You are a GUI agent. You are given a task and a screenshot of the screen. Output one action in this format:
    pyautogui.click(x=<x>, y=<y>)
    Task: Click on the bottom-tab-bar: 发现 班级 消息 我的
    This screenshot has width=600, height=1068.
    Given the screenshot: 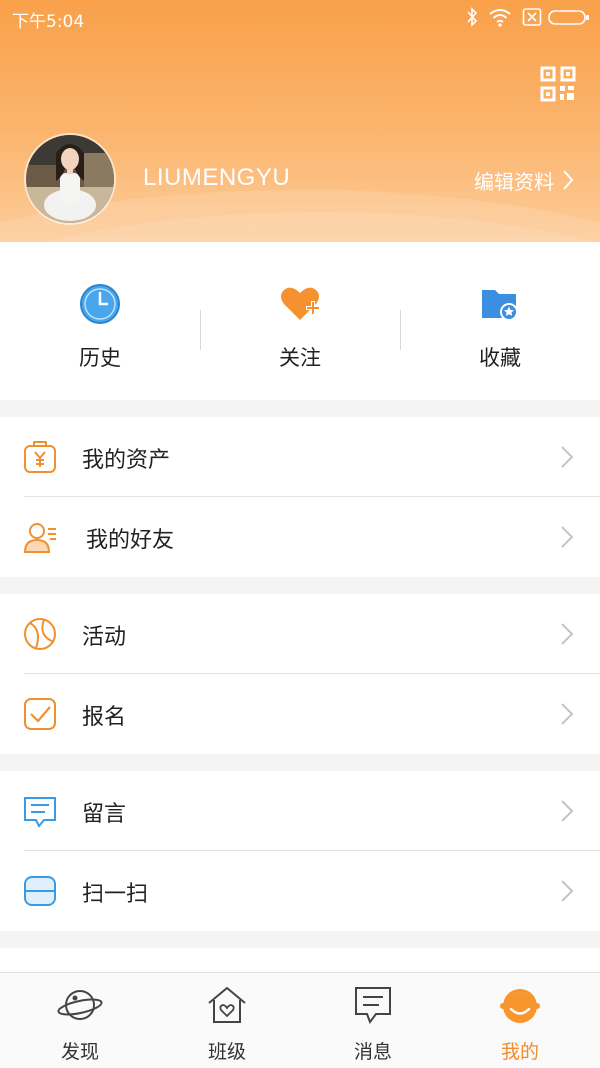 What is the action you would take?
    pyautogui.click(x=300, y=1020)
    